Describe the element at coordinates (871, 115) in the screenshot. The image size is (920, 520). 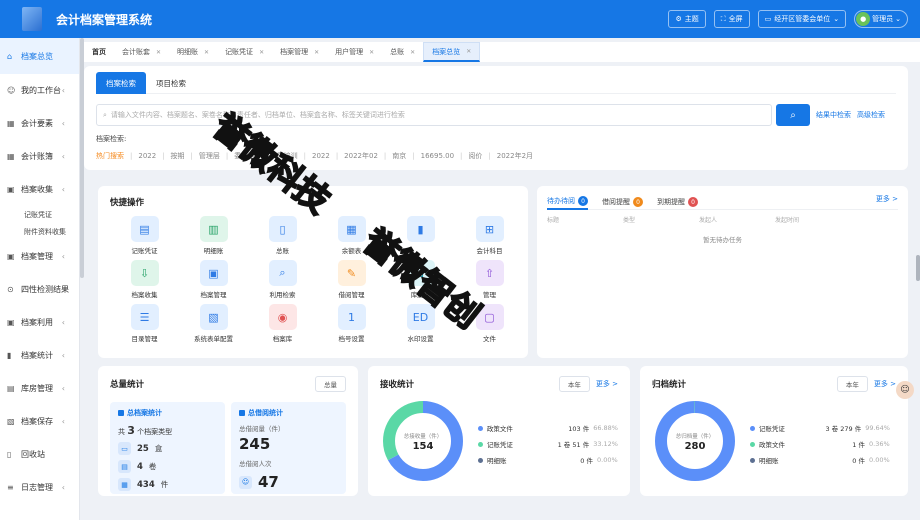
I see `advanced-search-link: 高级检索` at that location.